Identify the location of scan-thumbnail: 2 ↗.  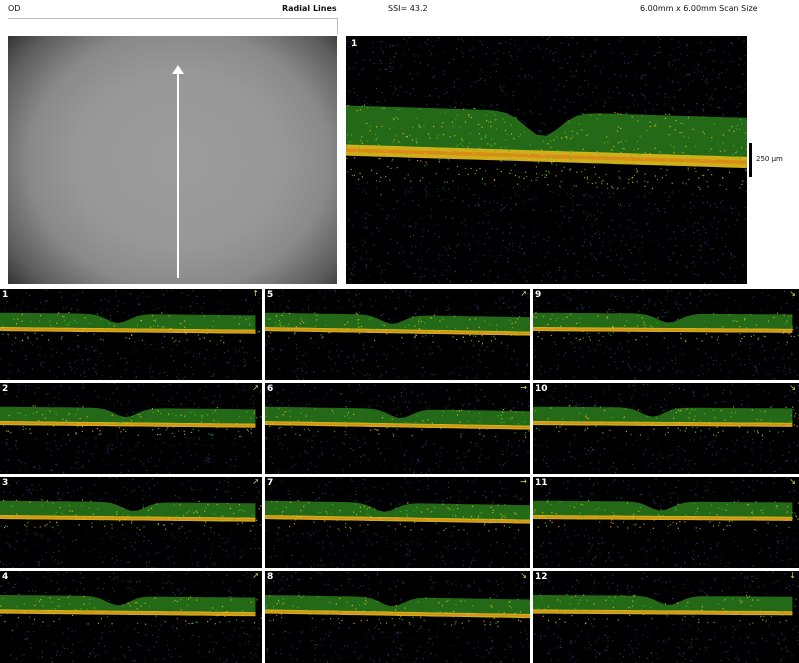
(131, 428).